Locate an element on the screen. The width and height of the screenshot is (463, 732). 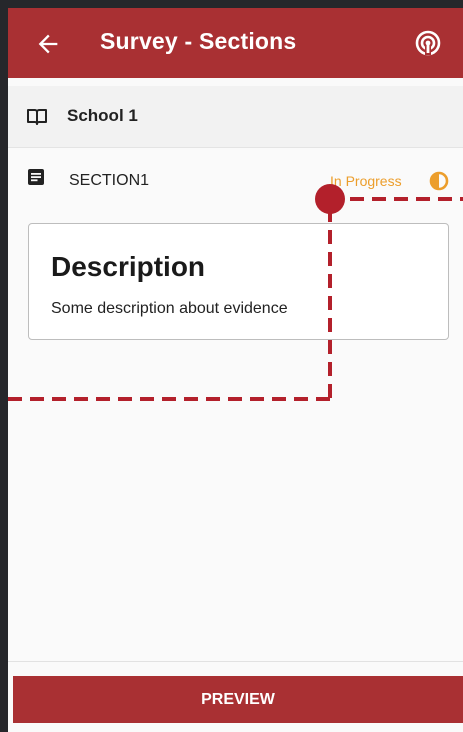
half-circle-icon is located at coordinates (439, 181).